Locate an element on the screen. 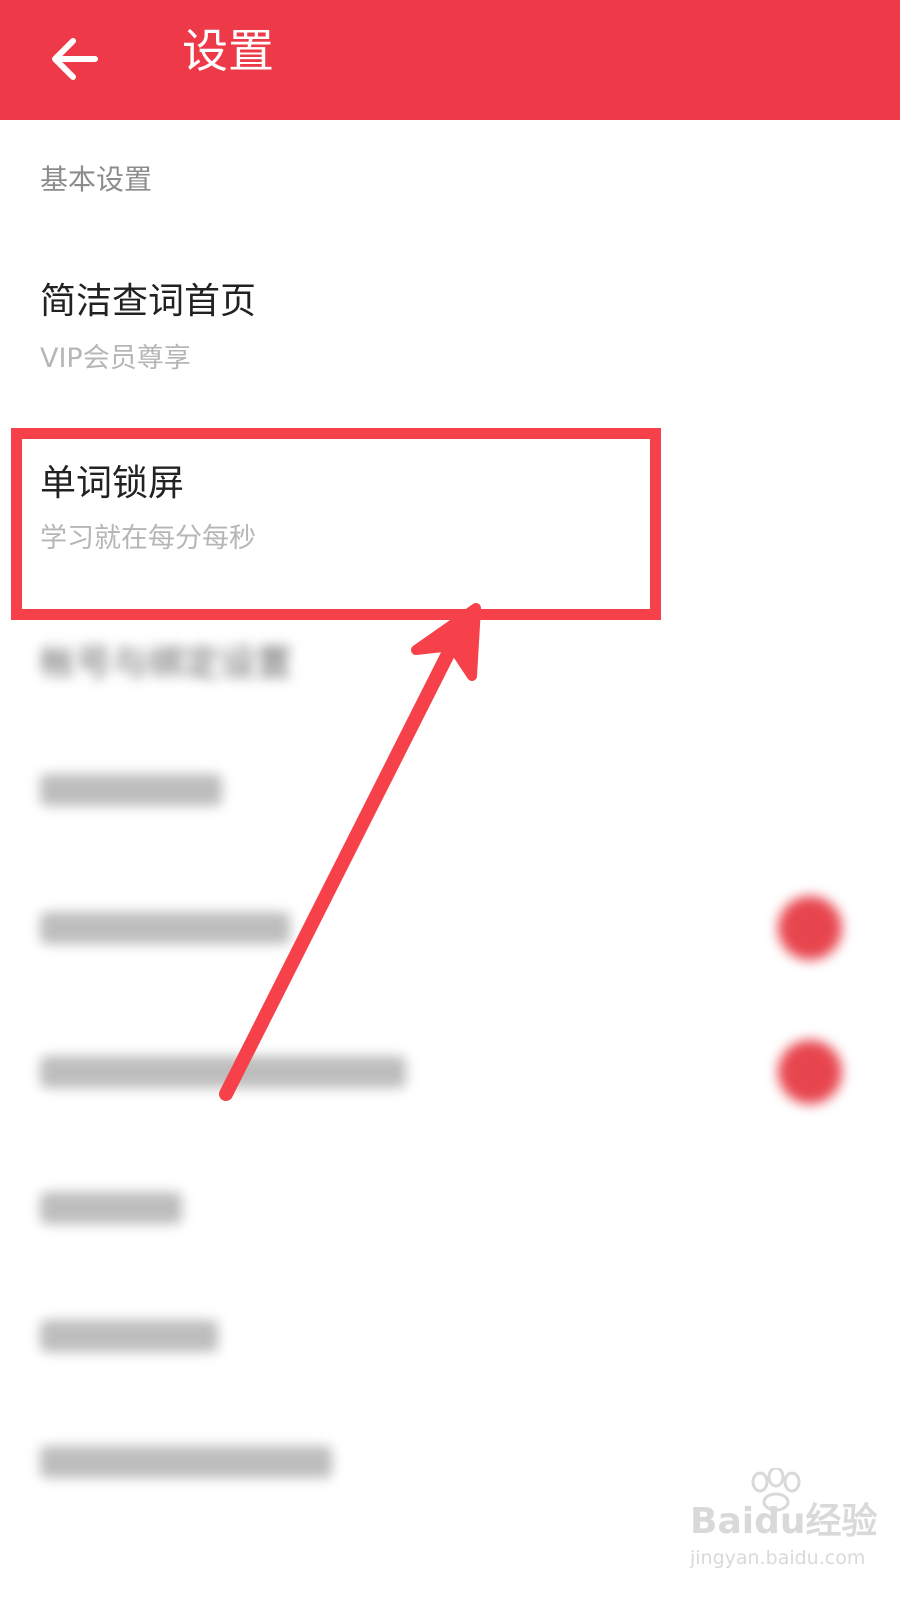 Image resolution: width=900 pixels, height=1600 pixels. watermark-url: jingyan.baidu.com is located at coordinates (778, 1558).